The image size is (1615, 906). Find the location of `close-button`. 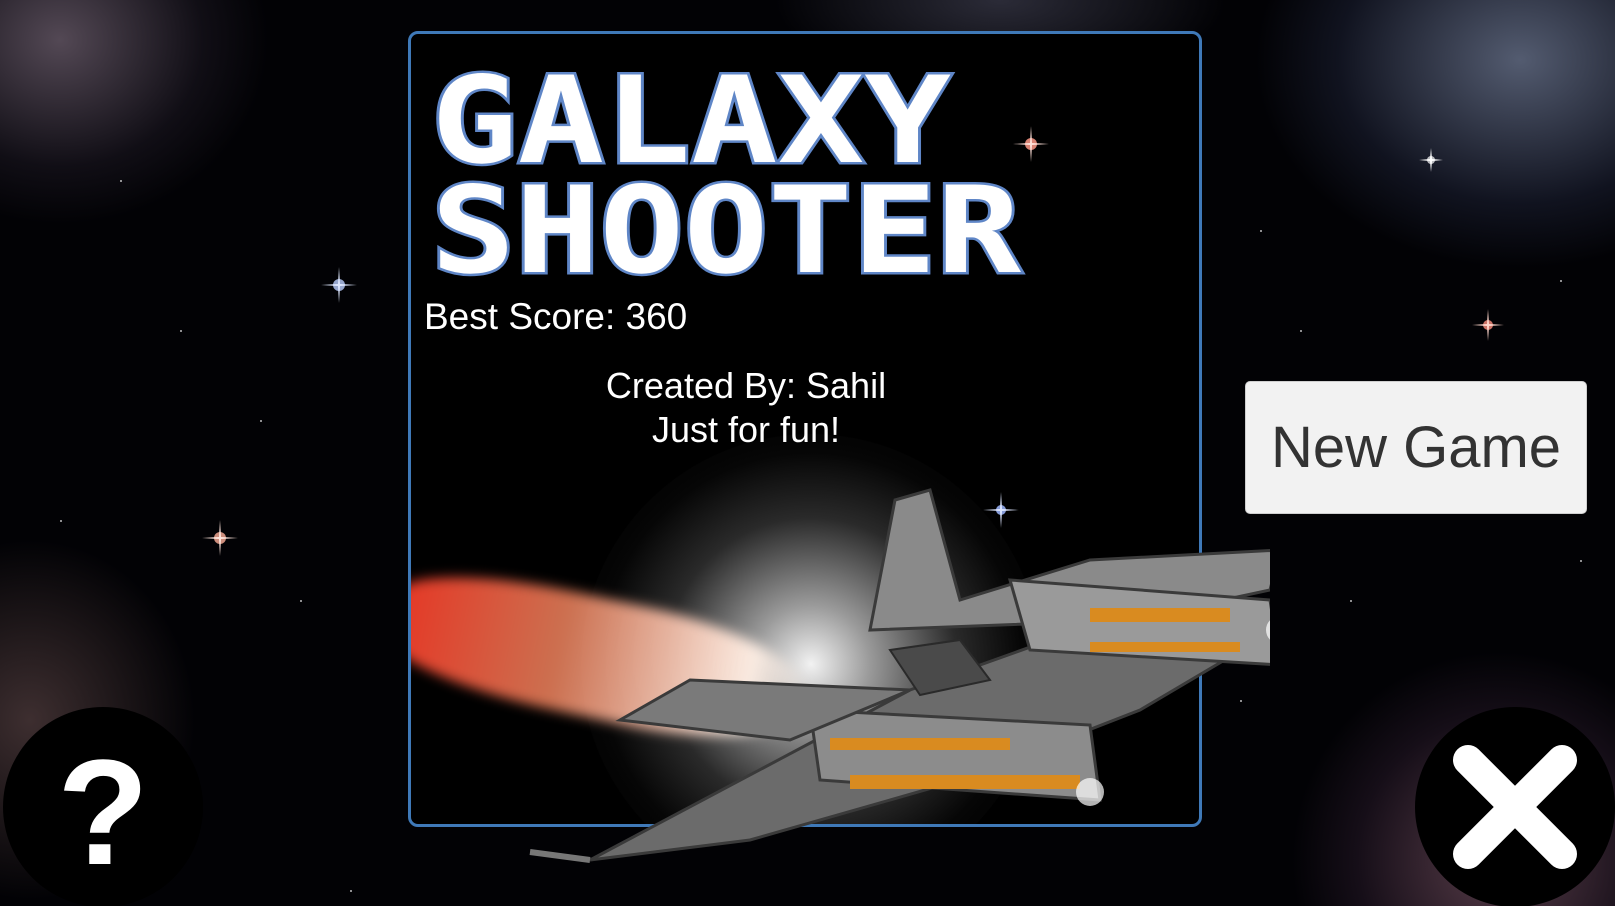

close-button is located at coordinates (1515, 806).